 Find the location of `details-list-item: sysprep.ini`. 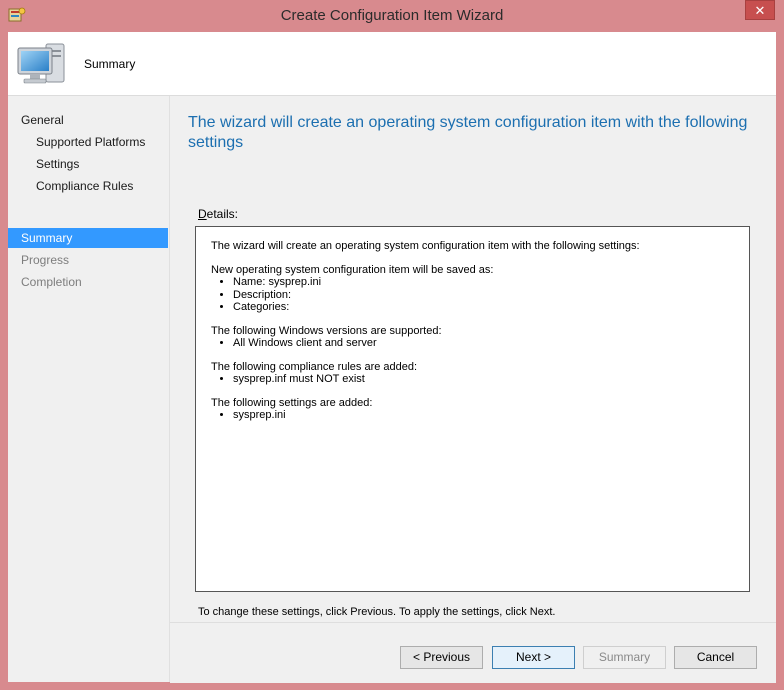

details-list-item: sysprep.ini is located at coordinates (483, 415).